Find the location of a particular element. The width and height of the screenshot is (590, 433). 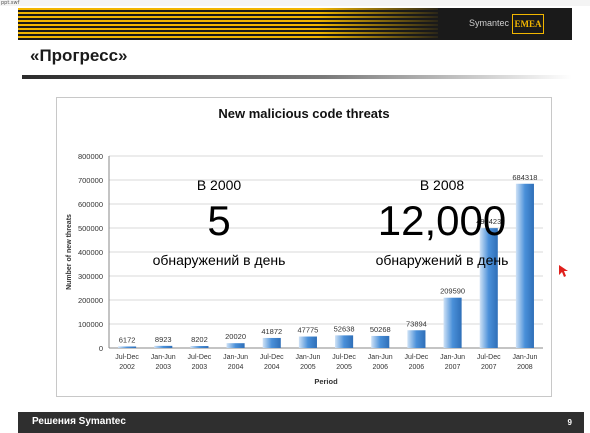

page-title: «Прогресс» is located at coordinates (79, 55).